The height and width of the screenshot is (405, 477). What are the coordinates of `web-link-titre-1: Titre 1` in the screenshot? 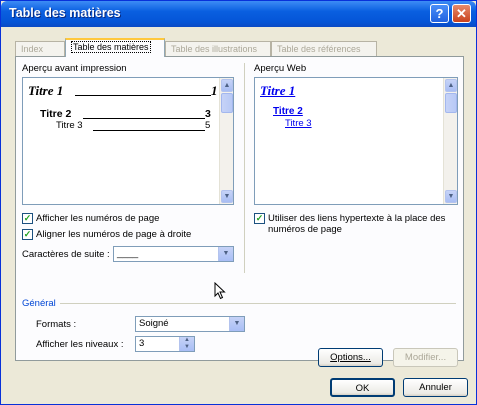 It's located at (277, 91).